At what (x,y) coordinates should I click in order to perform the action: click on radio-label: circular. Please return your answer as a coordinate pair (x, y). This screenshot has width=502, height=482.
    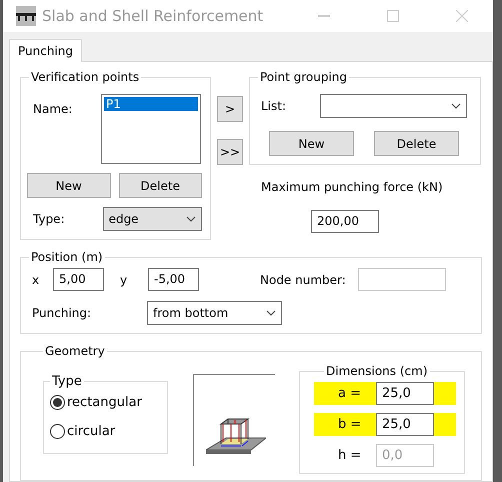
    Looking at the image, I should click on (91, 431).